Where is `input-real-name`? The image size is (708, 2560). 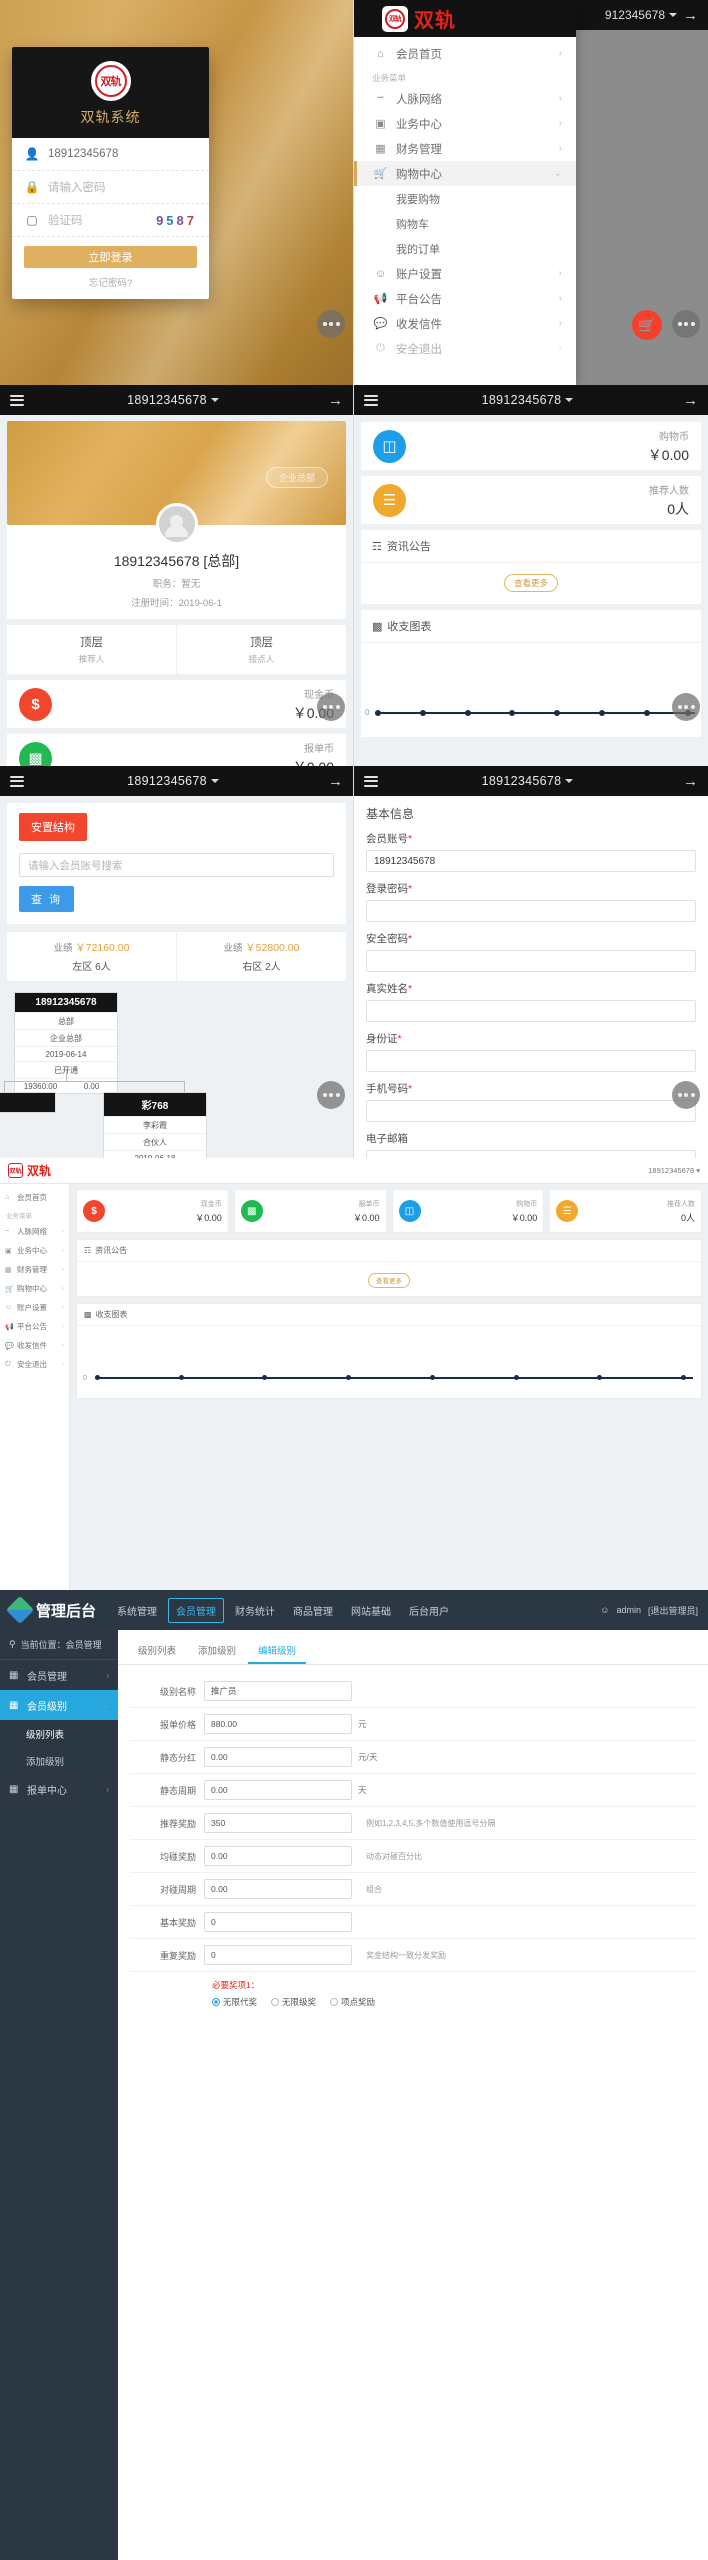
input-real-name is located at coordinates (531, 1011).